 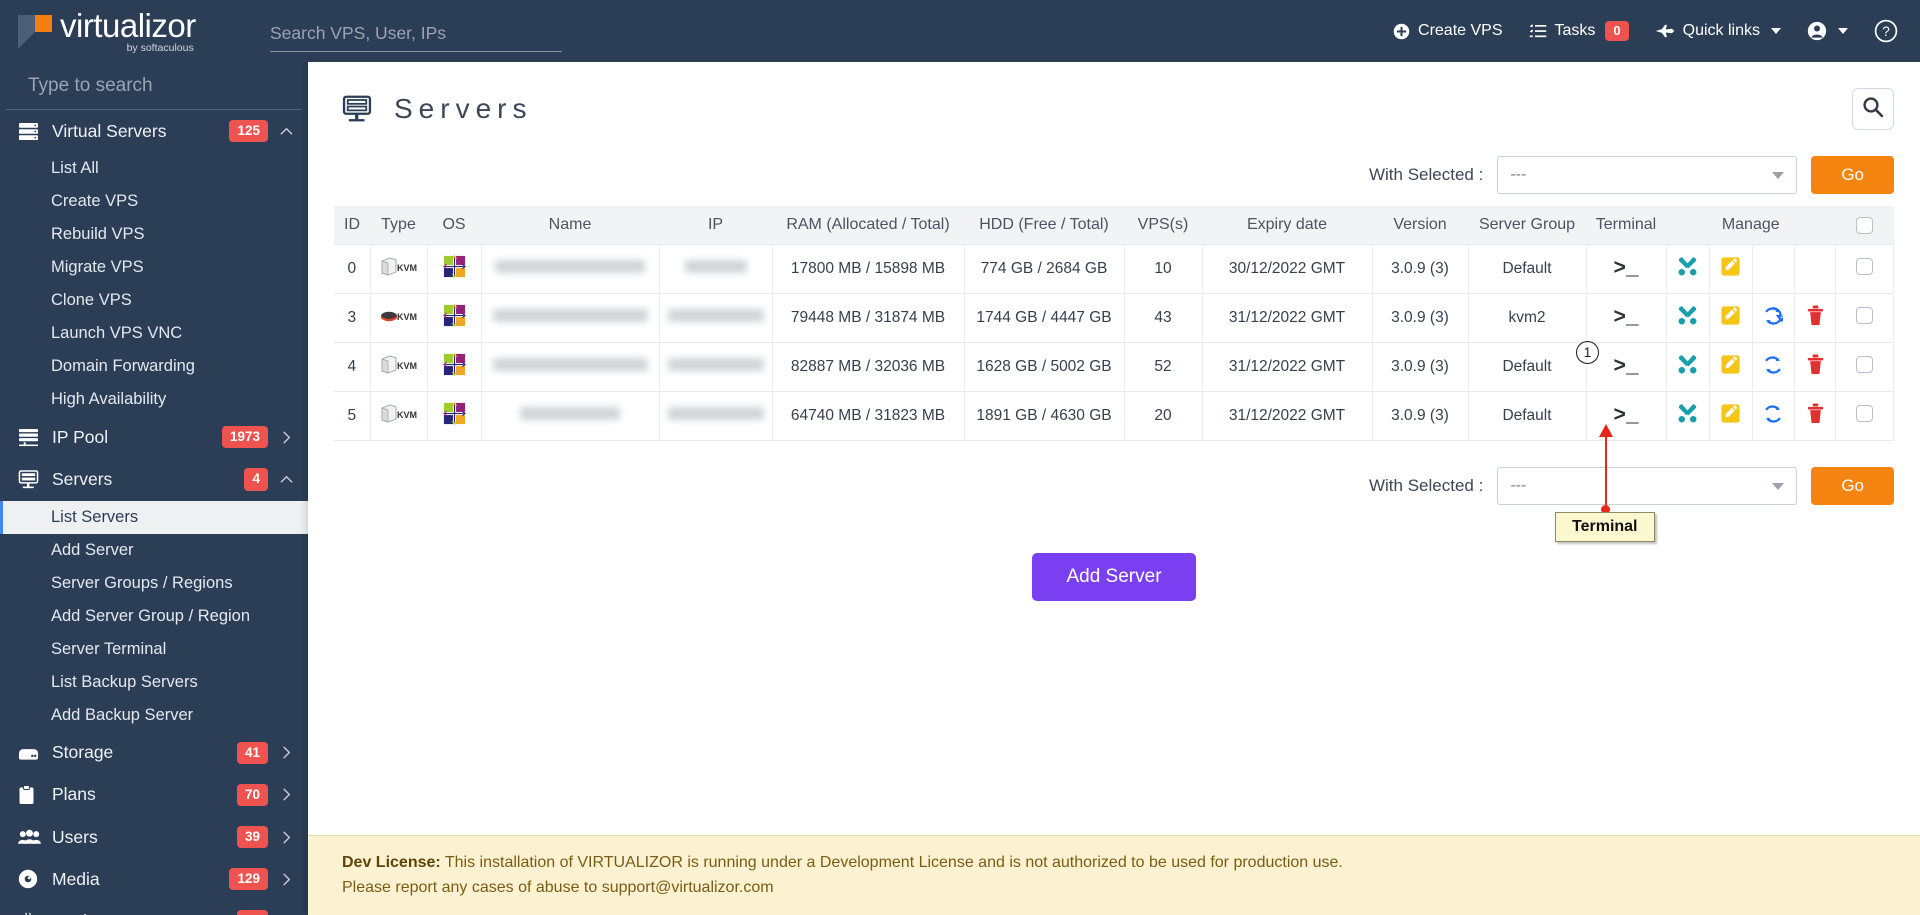 What do you see at coordinates (154, 907) in the screenshot?
I see `sidebar-group-recipes: Recipes 19` at bounding box center [154, 907].